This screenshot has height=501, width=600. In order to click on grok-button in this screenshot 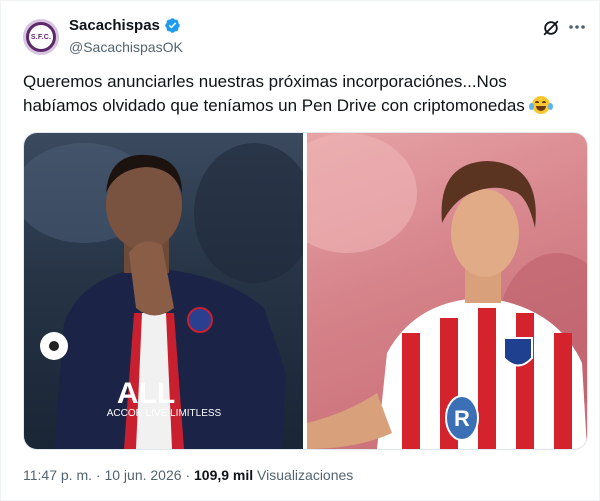, I will do `click(551, 28)`.